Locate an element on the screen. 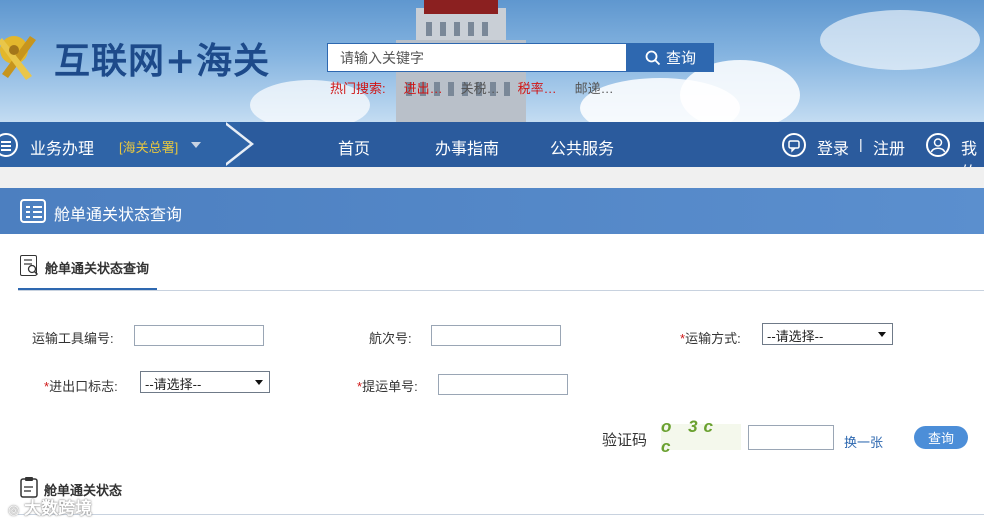 The height and width of the screenshot is (524, 984). business-menu: 业务办理 [海关总署] is located at coordinates (120, 144).